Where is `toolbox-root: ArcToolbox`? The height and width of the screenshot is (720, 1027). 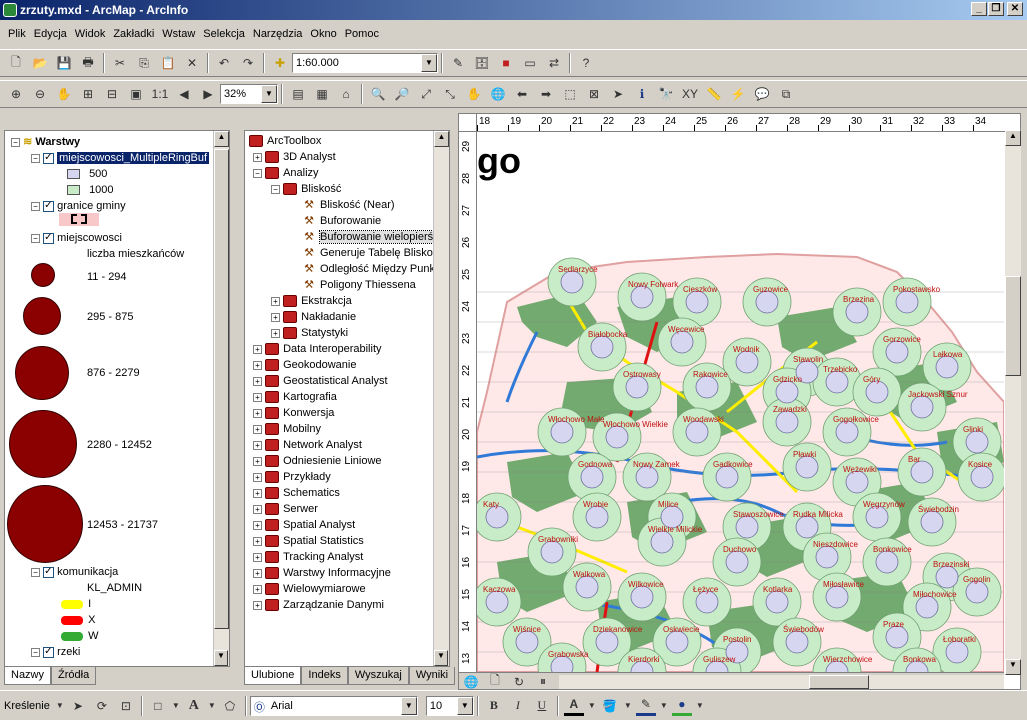
toolbox-root: ArcToolbox is located at coordinates (285, 141).